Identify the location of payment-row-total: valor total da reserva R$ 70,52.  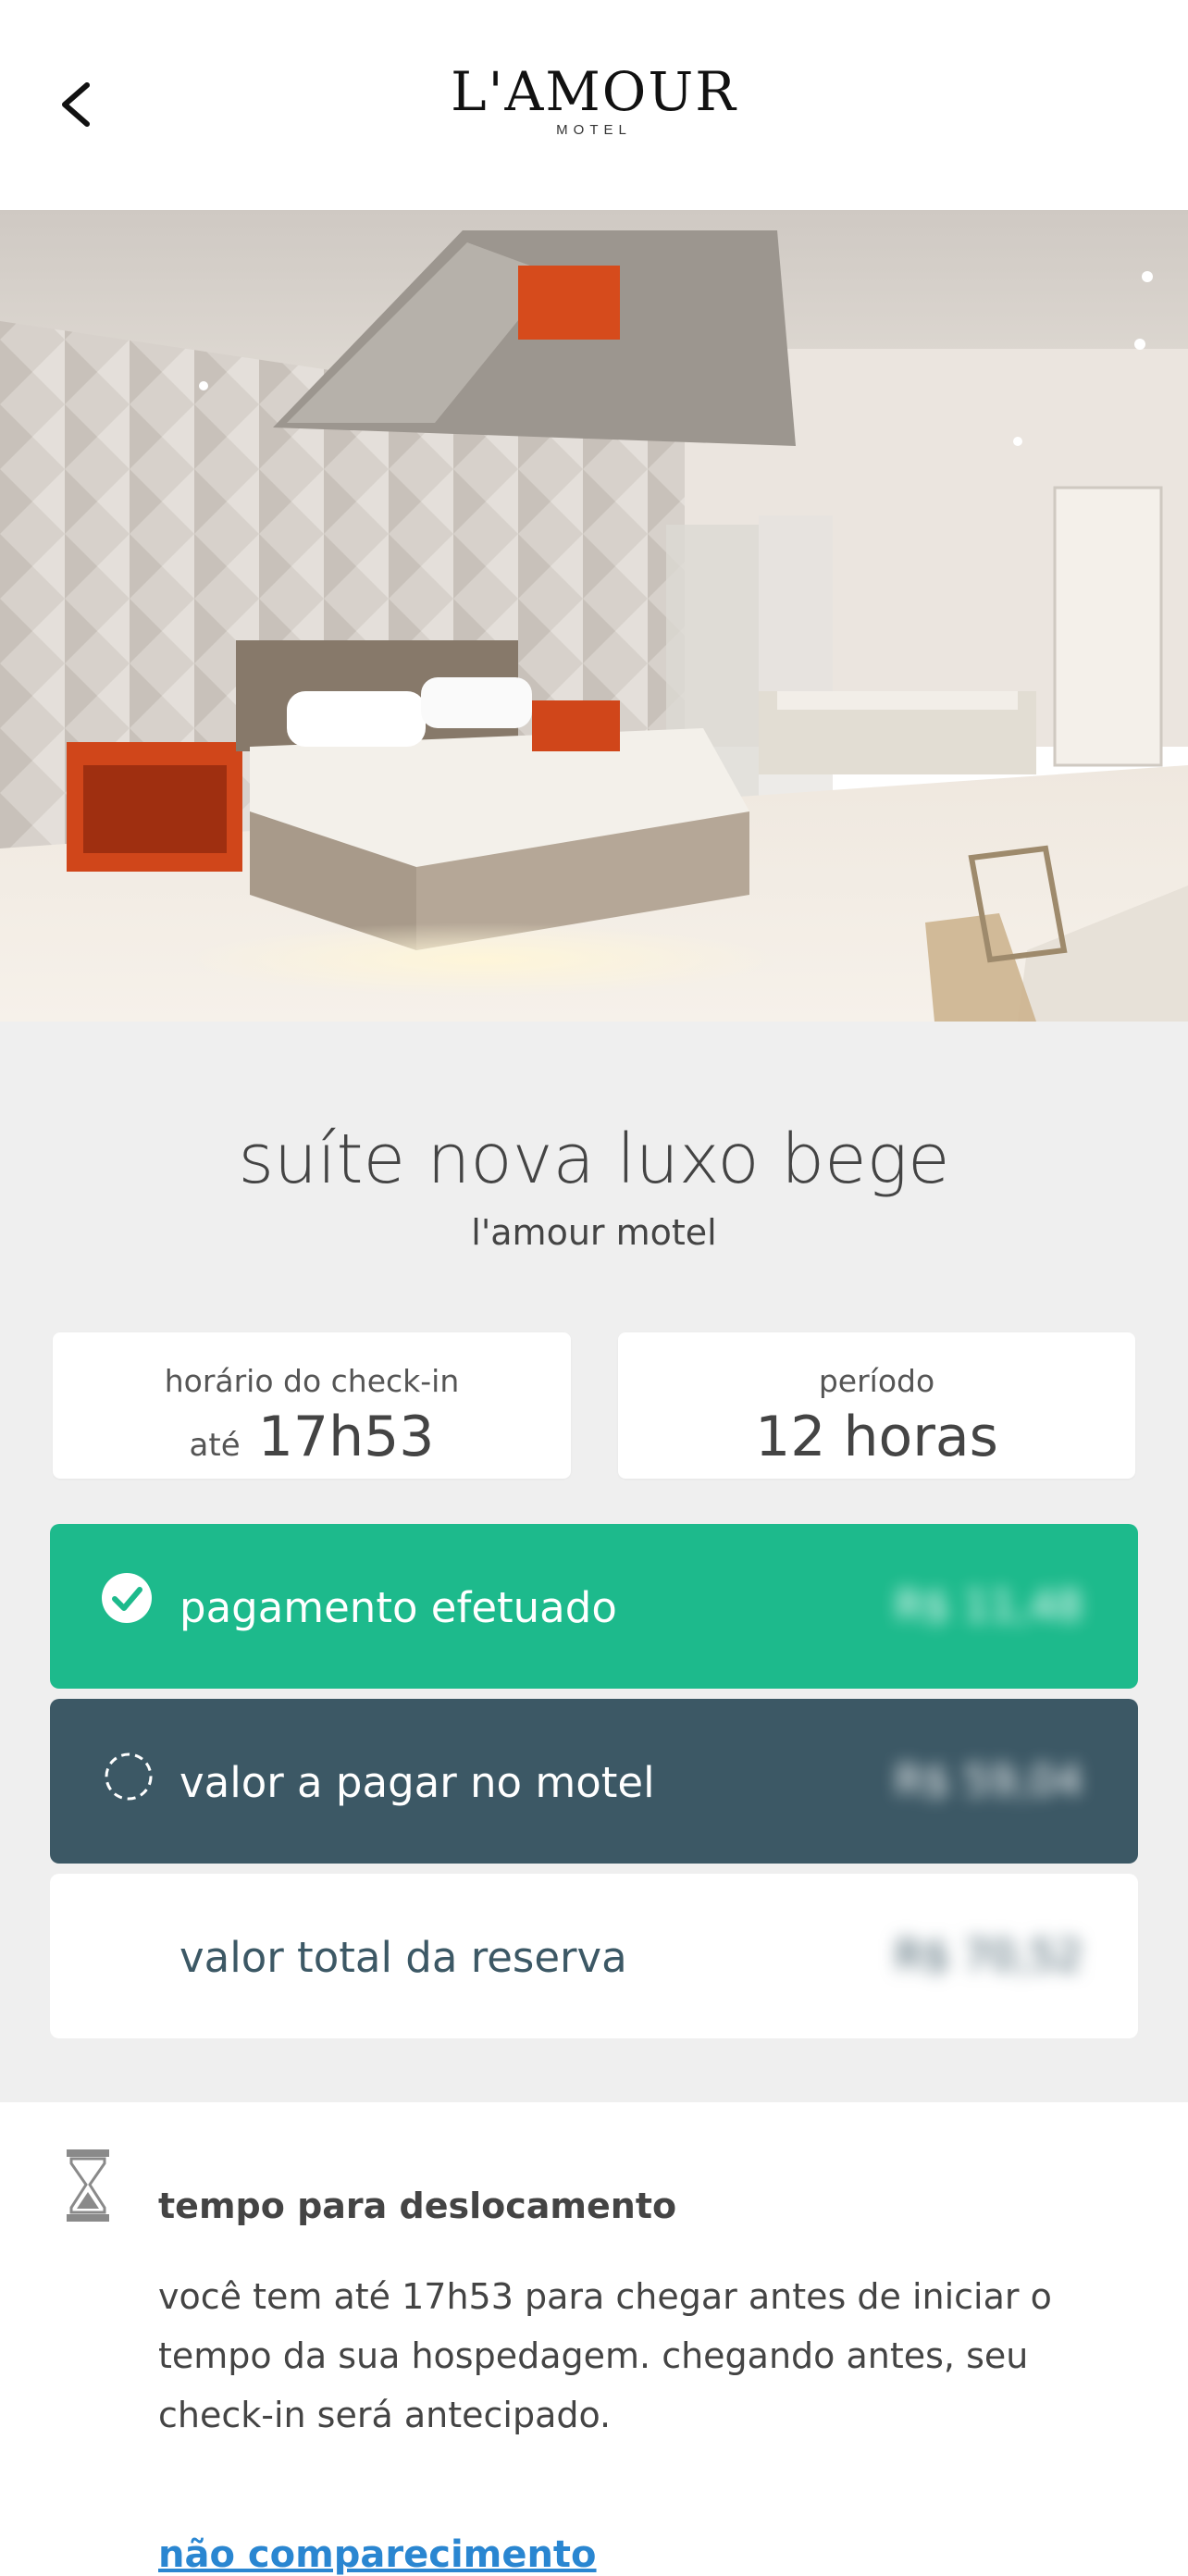
(594, 1956).